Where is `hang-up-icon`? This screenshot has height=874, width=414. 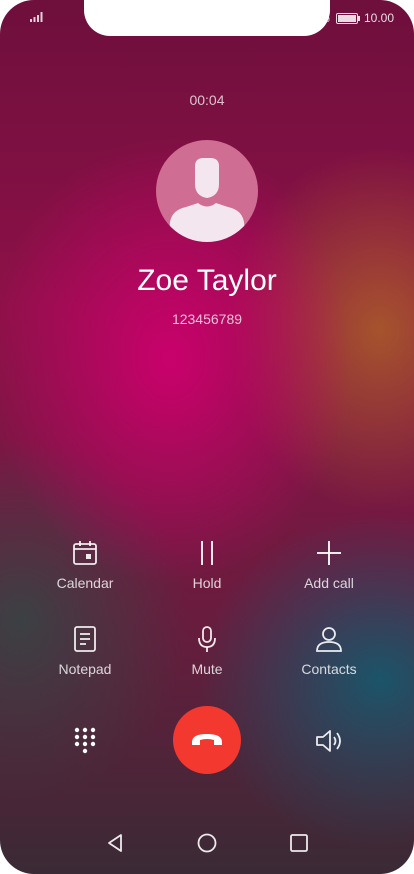 hang-up-icon is located at coordinates (207, 739).